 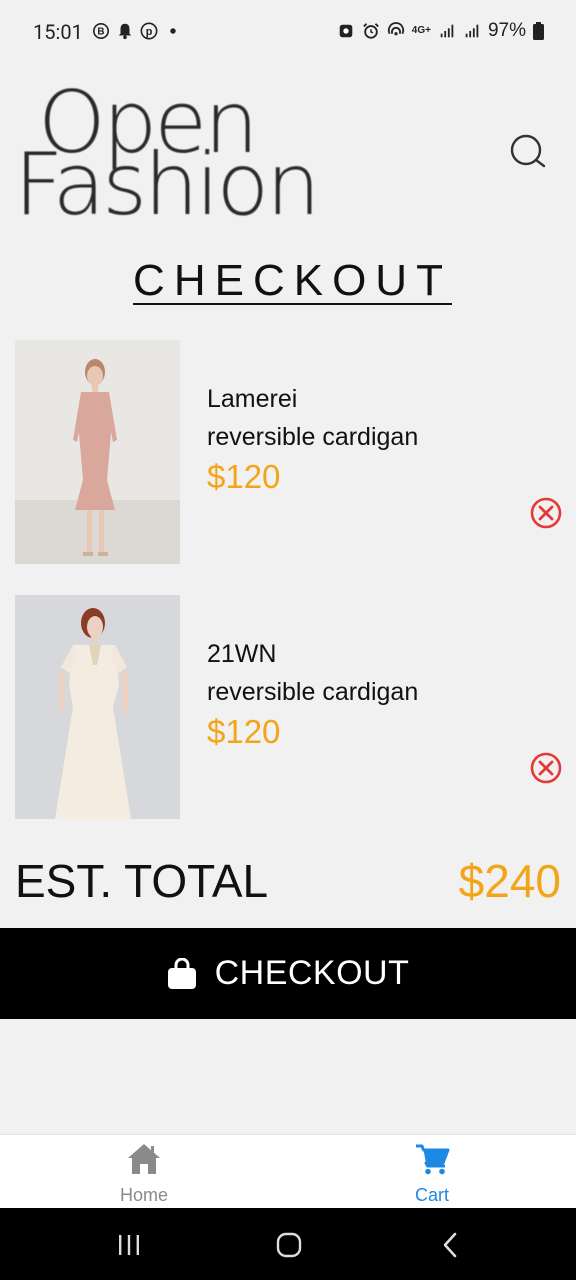 What do you see at coordinates (144, 1159) in the screenshot?
I see `home-icon` at bounding box center [144, 1159].